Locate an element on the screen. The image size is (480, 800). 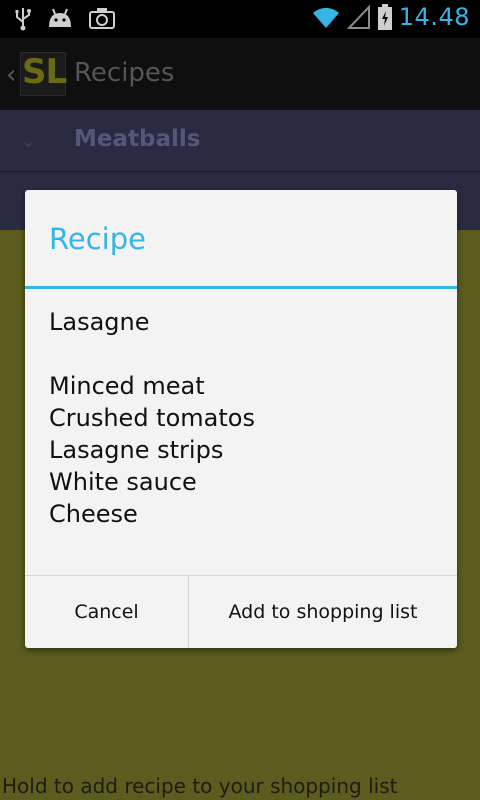
dialog-button-bar: Cancel Add to shopping list is located at coordinates (241, 611).